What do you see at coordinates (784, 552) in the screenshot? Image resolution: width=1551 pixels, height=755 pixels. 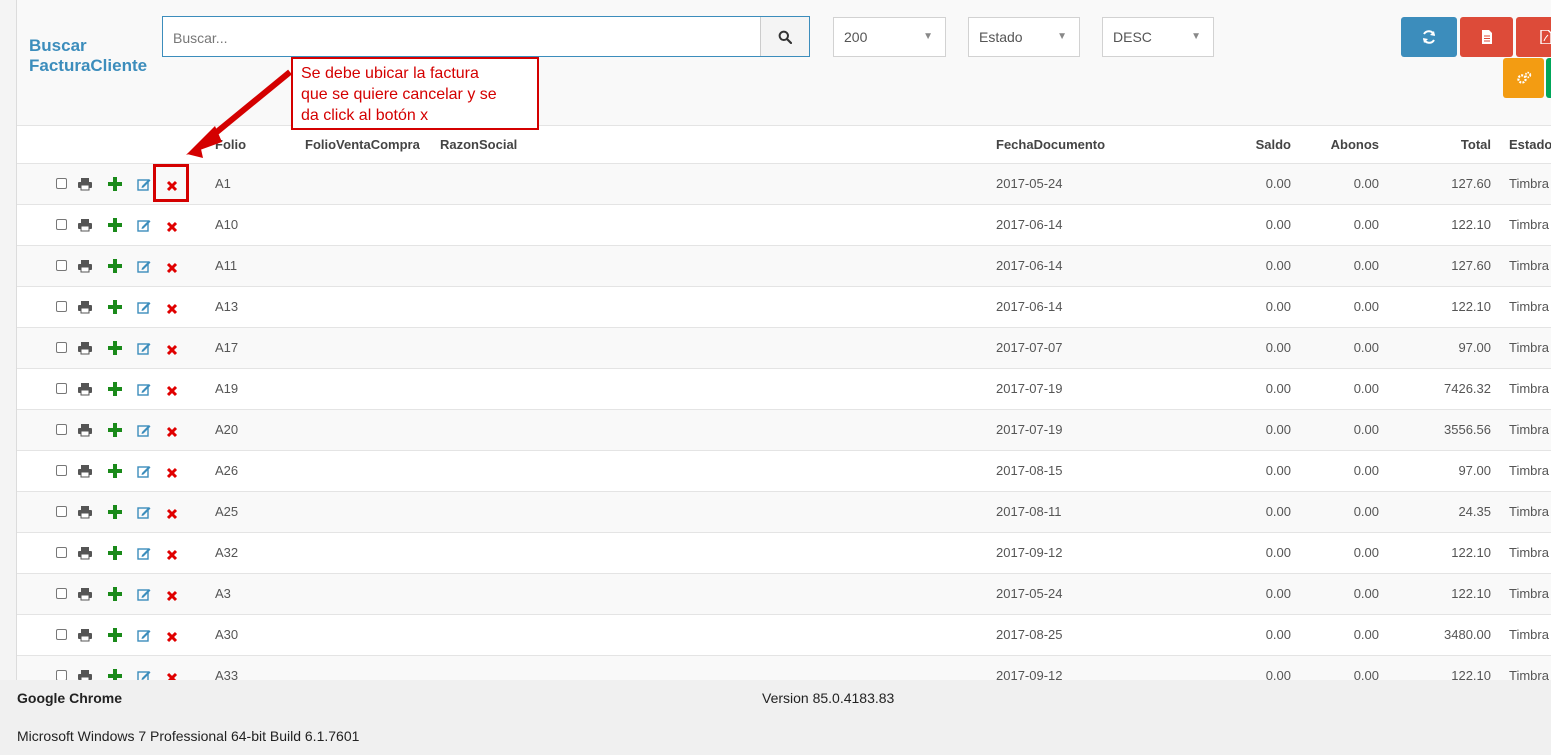 I see `table-row: A32 2017-09-12 0.00 0.00 122.10 Timbra` at bounding box center [784, 552].